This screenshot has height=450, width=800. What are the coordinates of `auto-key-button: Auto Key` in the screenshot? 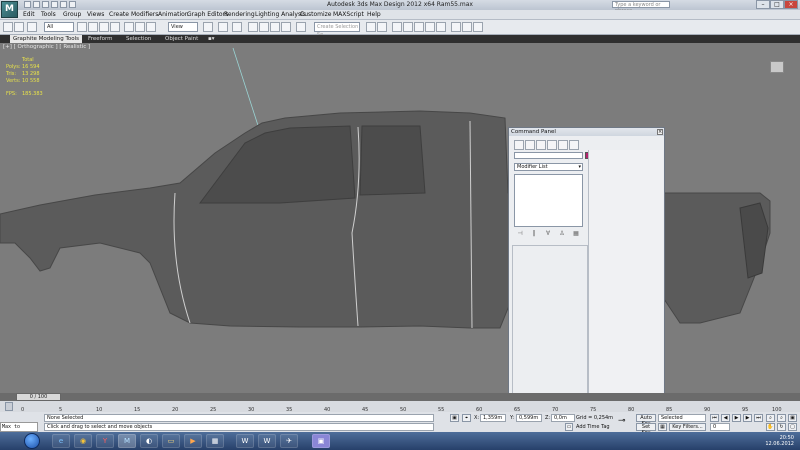 It's located at (646, 420).